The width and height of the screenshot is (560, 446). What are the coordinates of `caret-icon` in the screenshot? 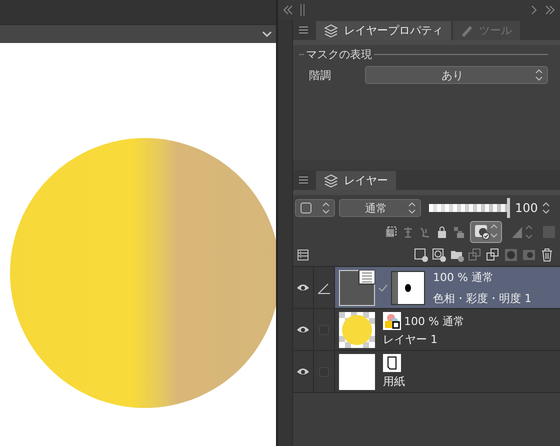 It's located at (267, 34).